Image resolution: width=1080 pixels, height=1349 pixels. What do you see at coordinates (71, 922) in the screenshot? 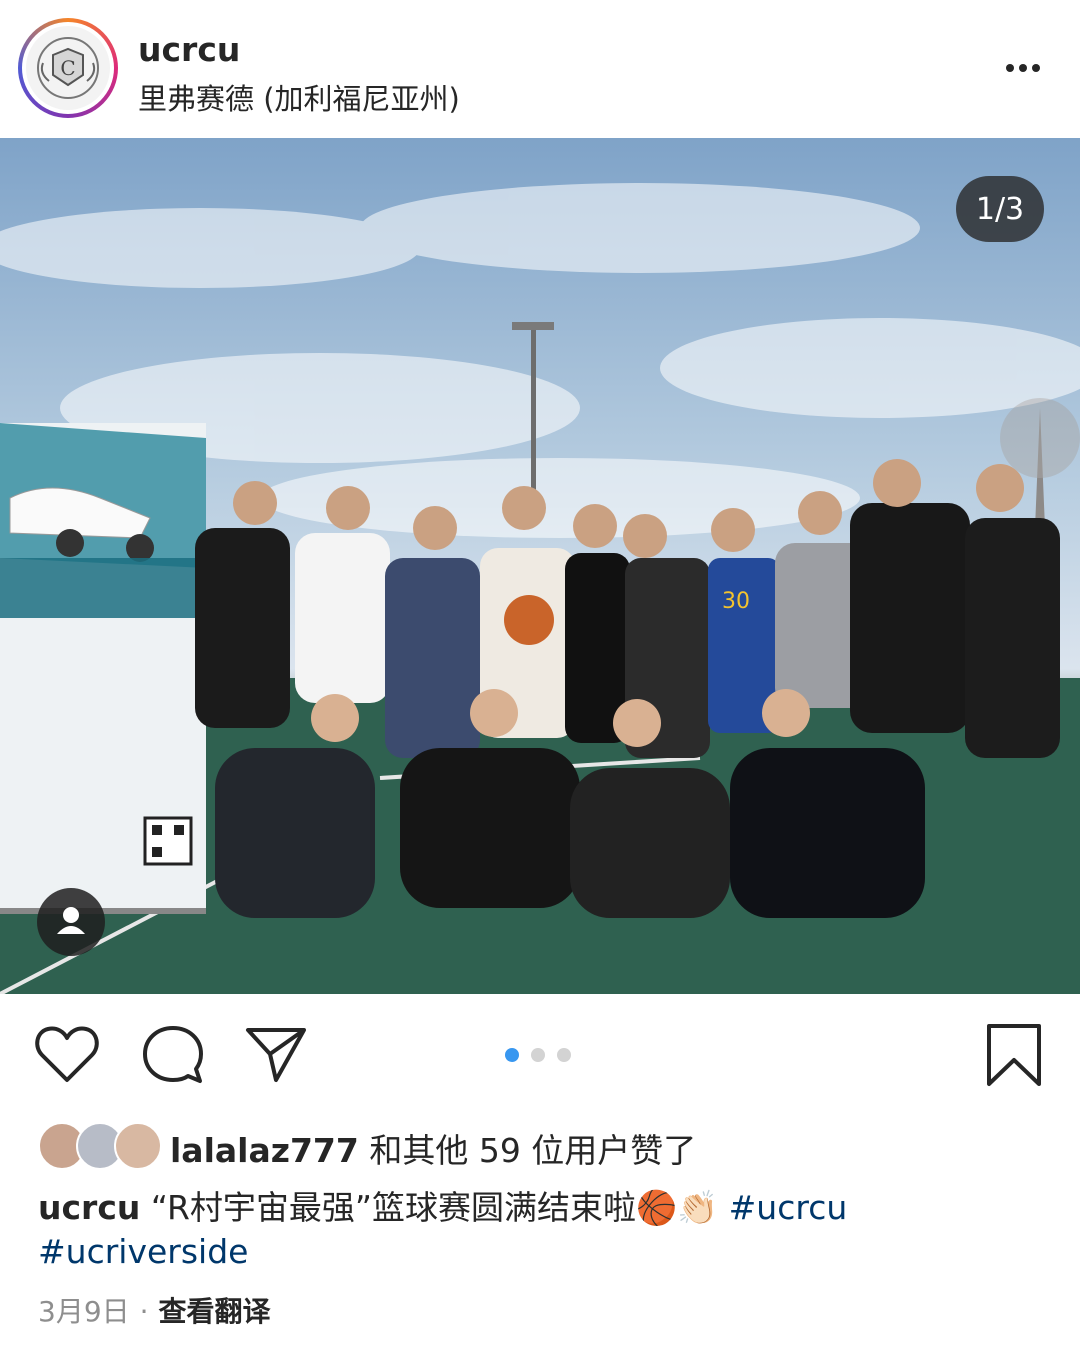
I see `user-tag-icon` at bounding box center [71, 922].